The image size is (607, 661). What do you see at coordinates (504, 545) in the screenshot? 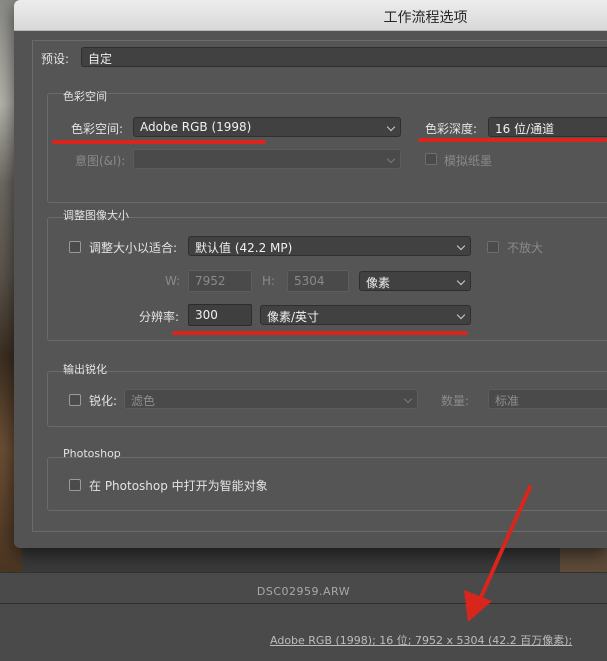
I see `annotation-arrow-shaft` at bounding box center [504, 545].